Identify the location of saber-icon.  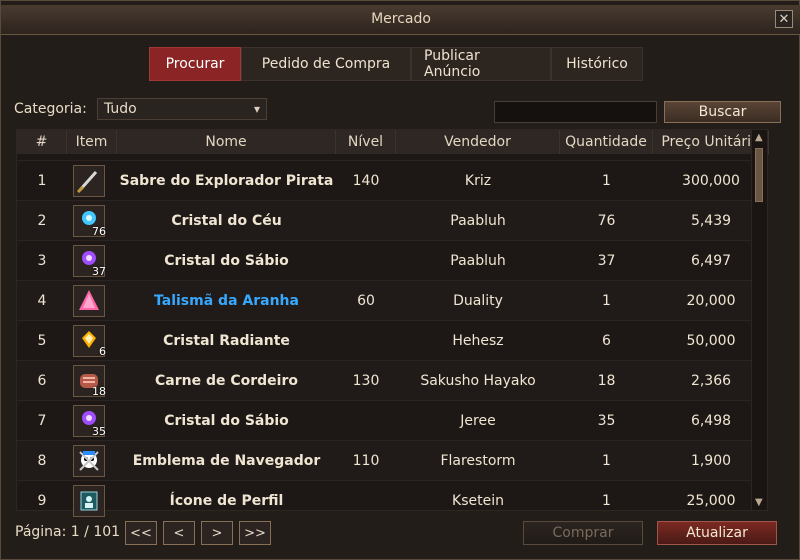
(89, 181).